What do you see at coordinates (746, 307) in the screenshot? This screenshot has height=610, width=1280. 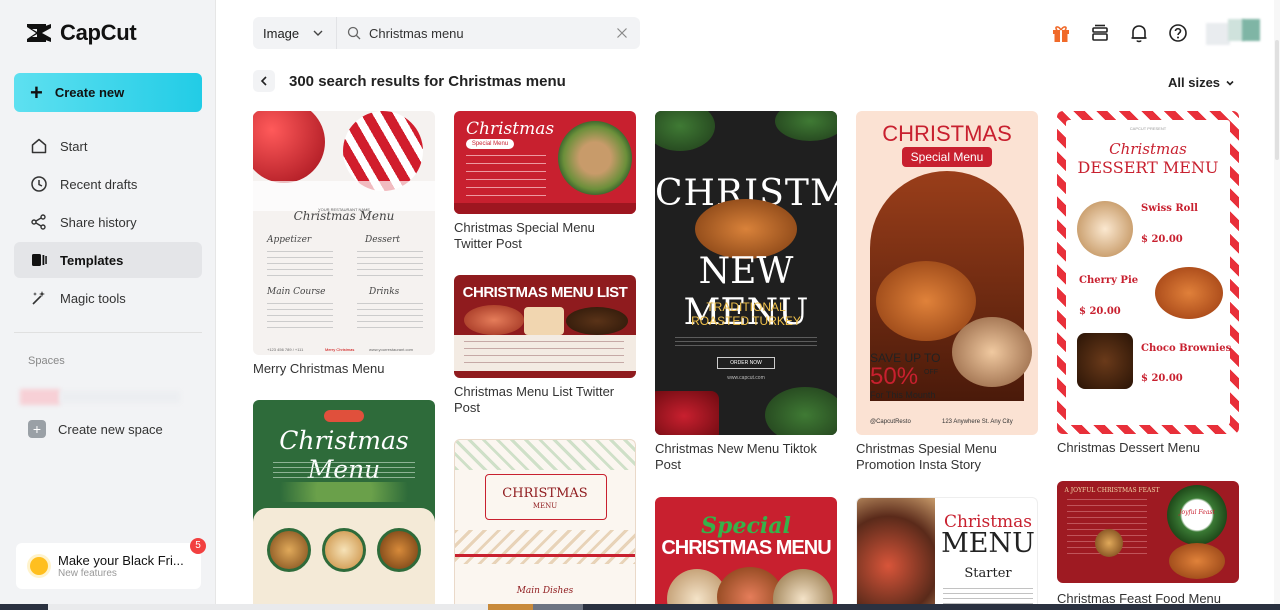 I see `menu-tagline: TRADITIONAL` at bounding box center [746, 307].